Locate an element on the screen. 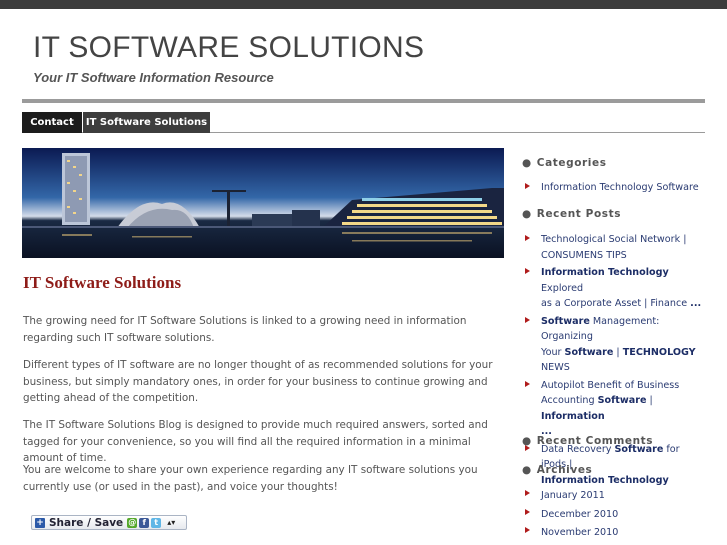 The height and width of the screenshot is (545, 727). archives-list: January 2011 December 2010 November 2010 is located at coordinates (614, 515).